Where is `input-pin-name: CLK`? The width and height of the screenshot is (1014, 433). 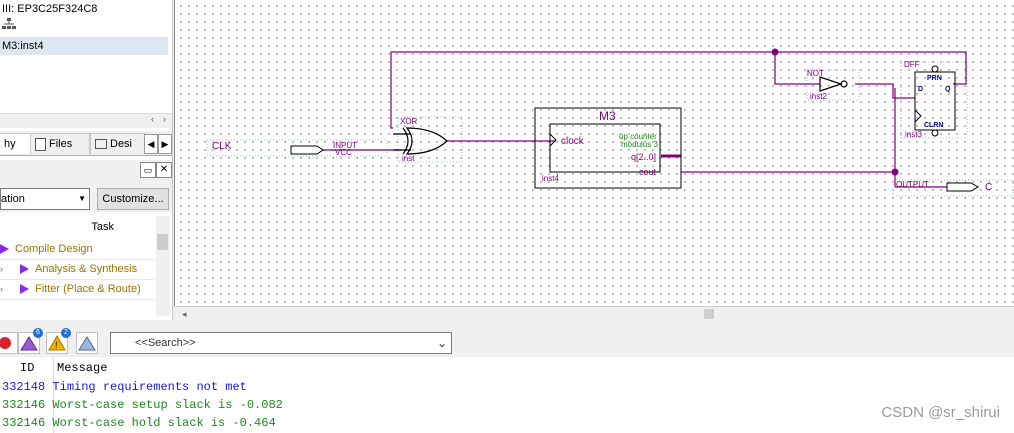
input-pin-name: CLK is located at coordinates (222, 146).